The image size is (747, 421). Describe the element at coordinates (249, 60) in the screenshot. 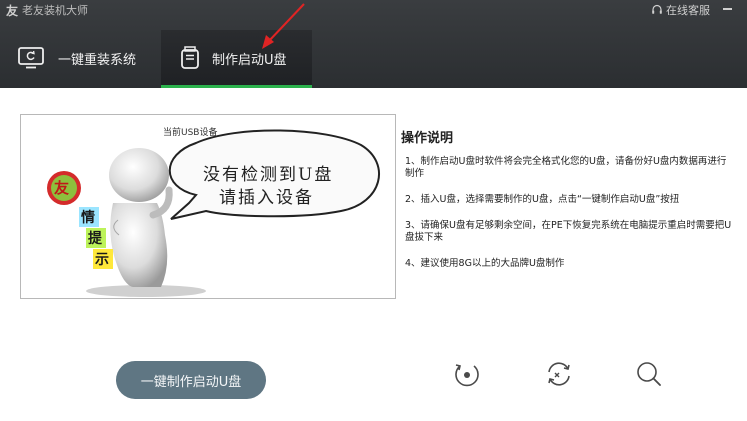

I see `tab-label: 制作启动U盘` at that location.